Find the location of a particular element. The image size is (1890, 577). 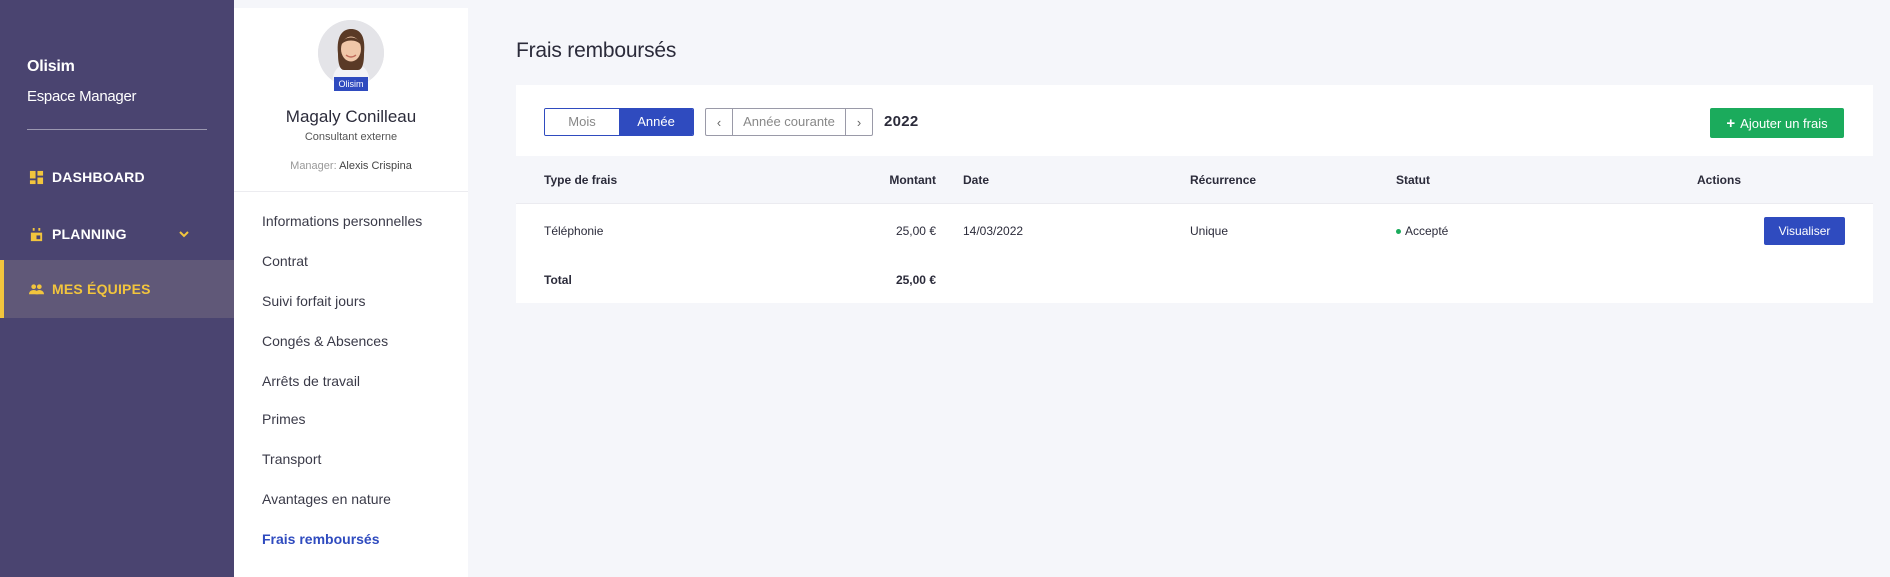

chevron-down-icon is located at coordinates (184, 233).